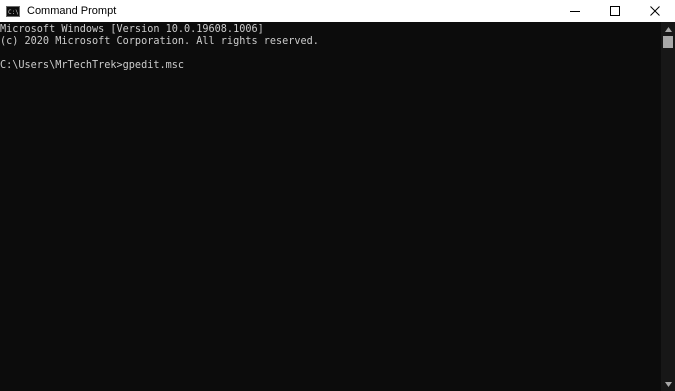 Image resolution: width=675 pixels, height=391 pixels. I want to click on title-bar: C:\ Command Prompt, so click(337, 11).